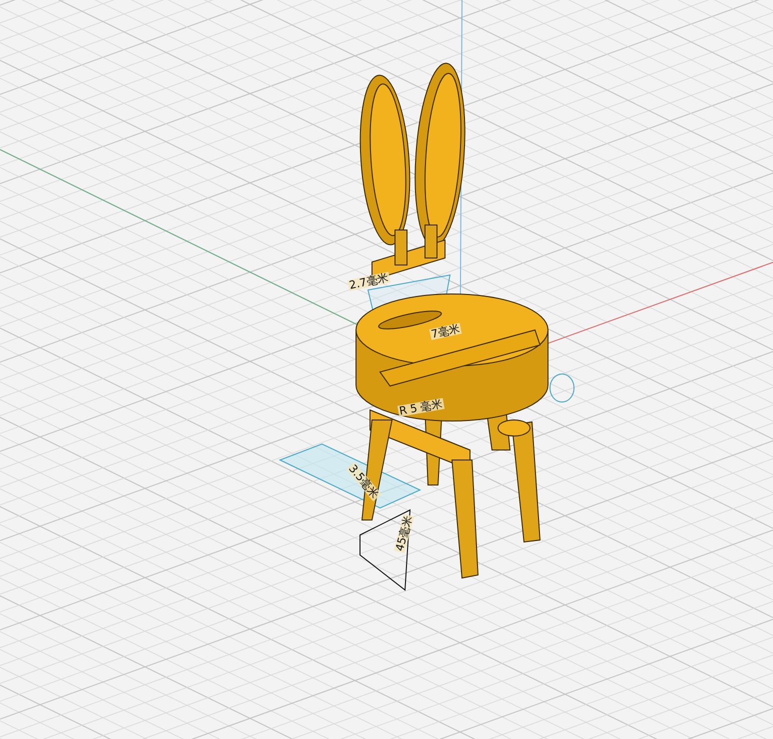 This screenshot has height=739, width=773. What do you see at coordinates (368, 282) in the screenshot?
I see `dimension-label: 2.7毫米` at bounding box center [368, 282].